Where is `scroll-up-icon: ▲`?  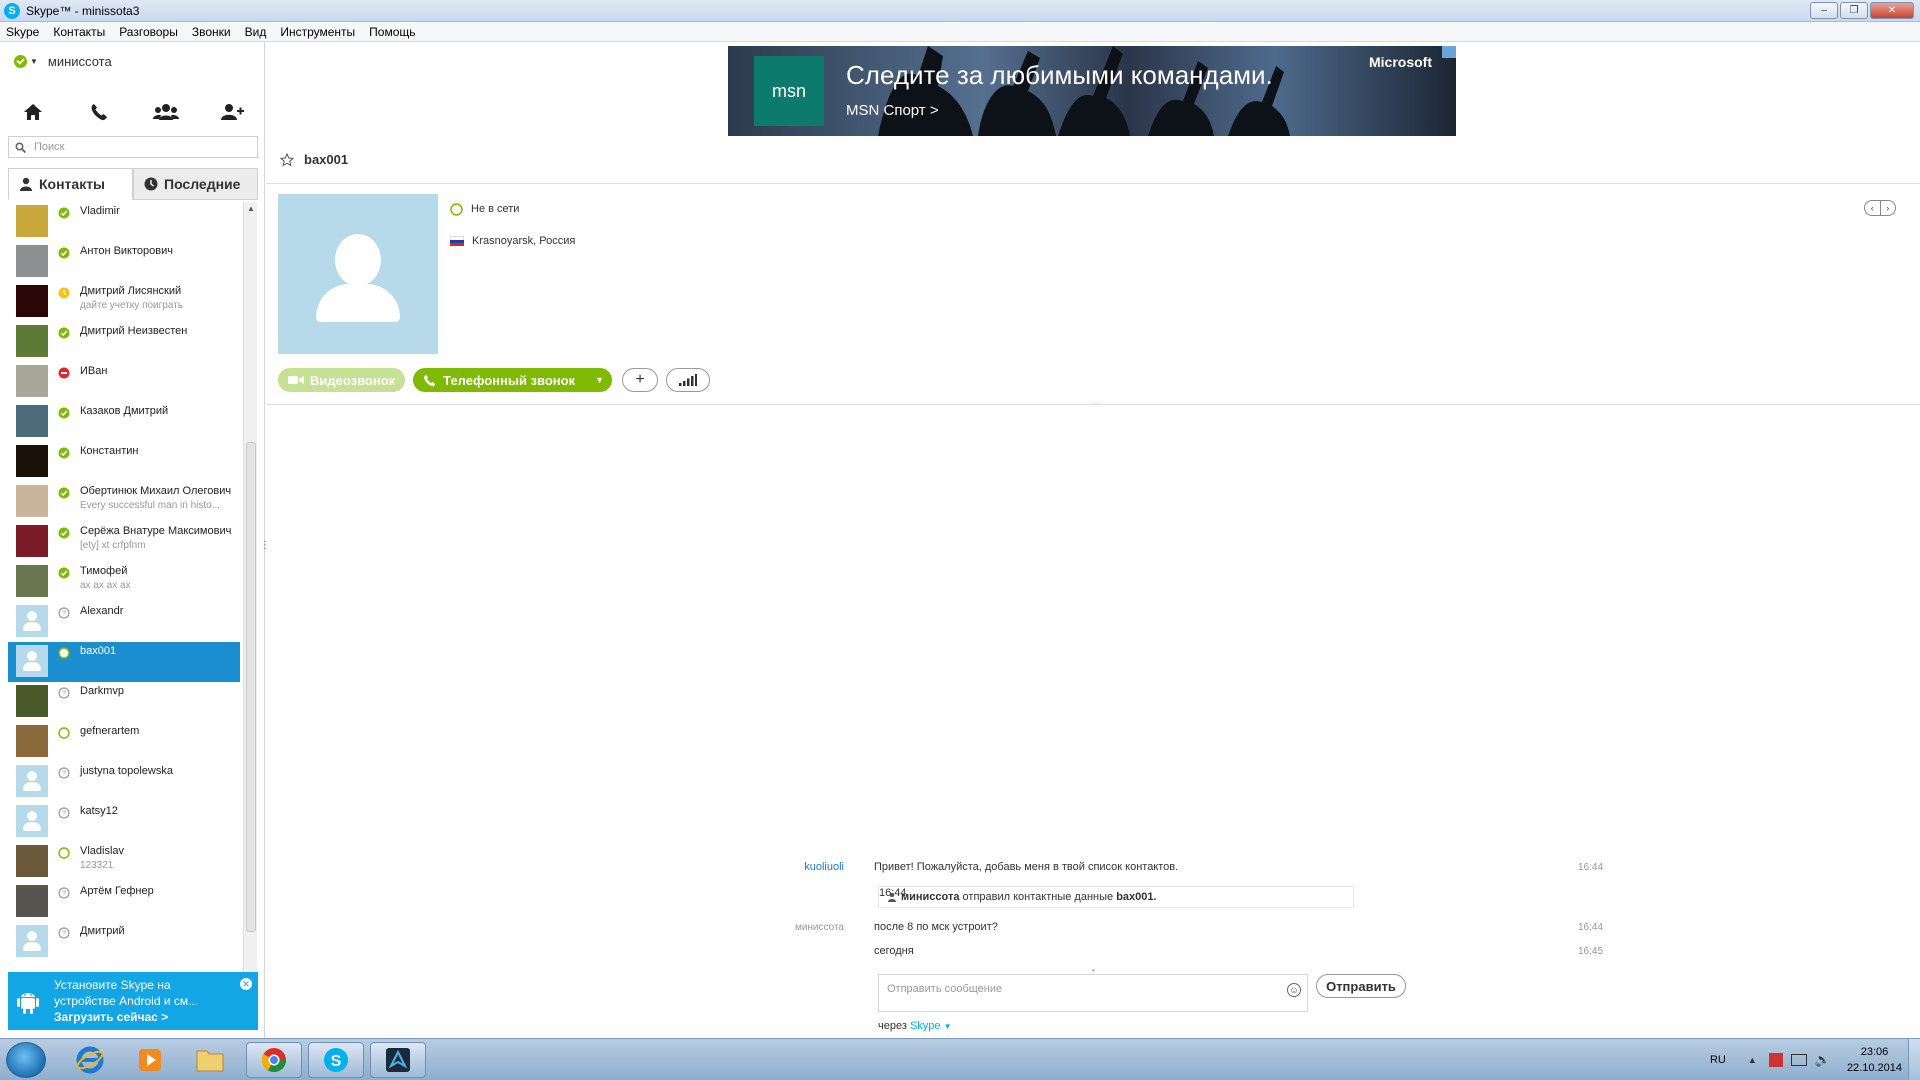 scroll-up-icon: ▲ is located at coordinates (251, 208).